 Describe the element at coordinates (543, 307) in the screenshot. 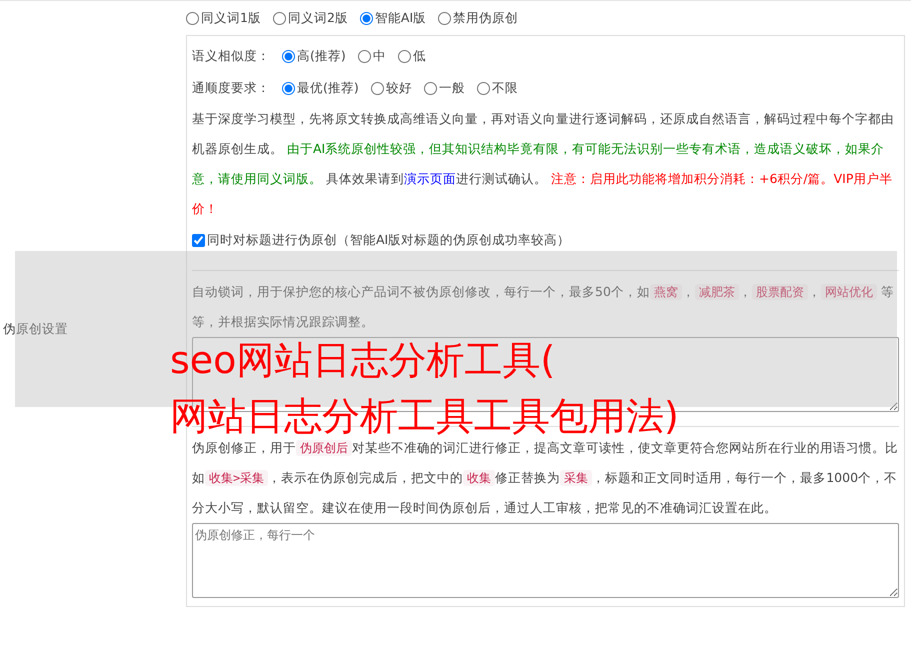

I see `lock-words-description: 自动锁词，用于保护您的核心产品词不被伪原创修改，每行一个，最多50个，如 燕窝 ， 减肥茶 ， 股票配资 ， 网站优化 等等，并根据实际情况跟踪调整。` at that location.